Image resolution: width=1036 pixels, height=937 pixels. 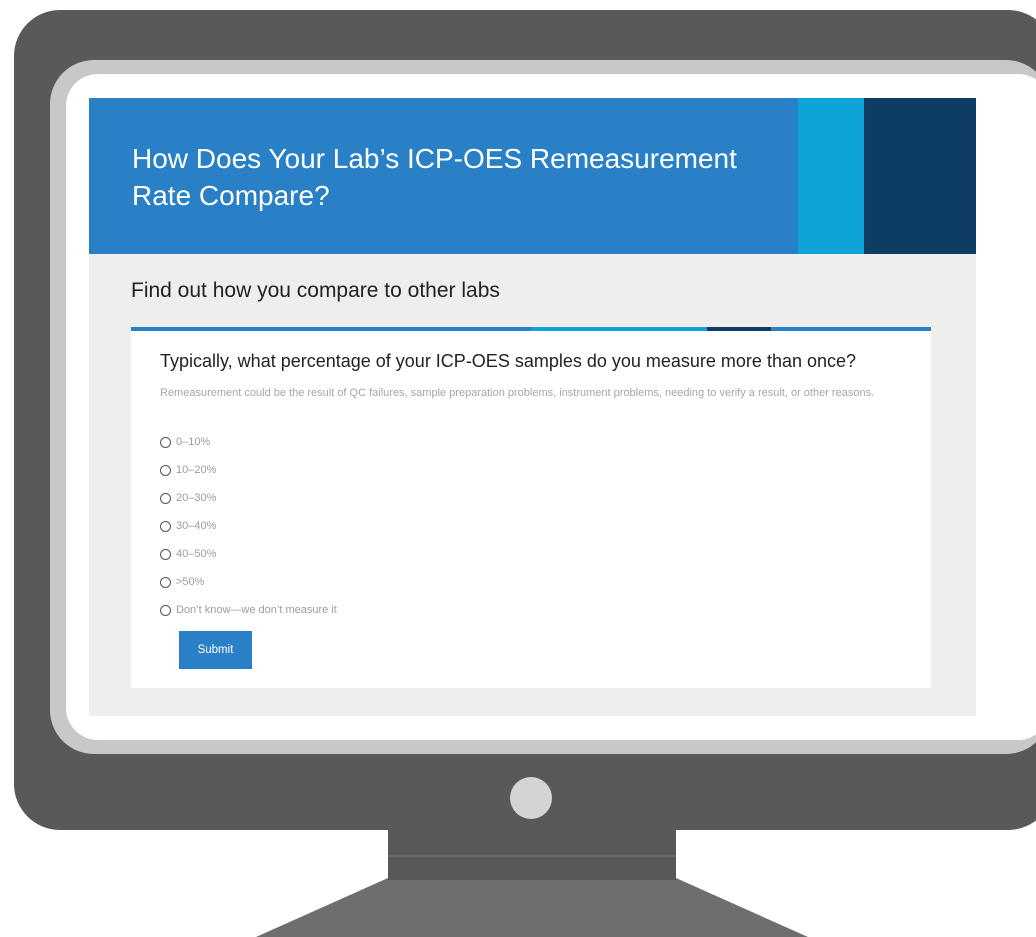 What do you see at coordinates (248, 470) in the screenshot?
I see `answer-option-10-20: 10–20%` at bounding box center [248, 470].